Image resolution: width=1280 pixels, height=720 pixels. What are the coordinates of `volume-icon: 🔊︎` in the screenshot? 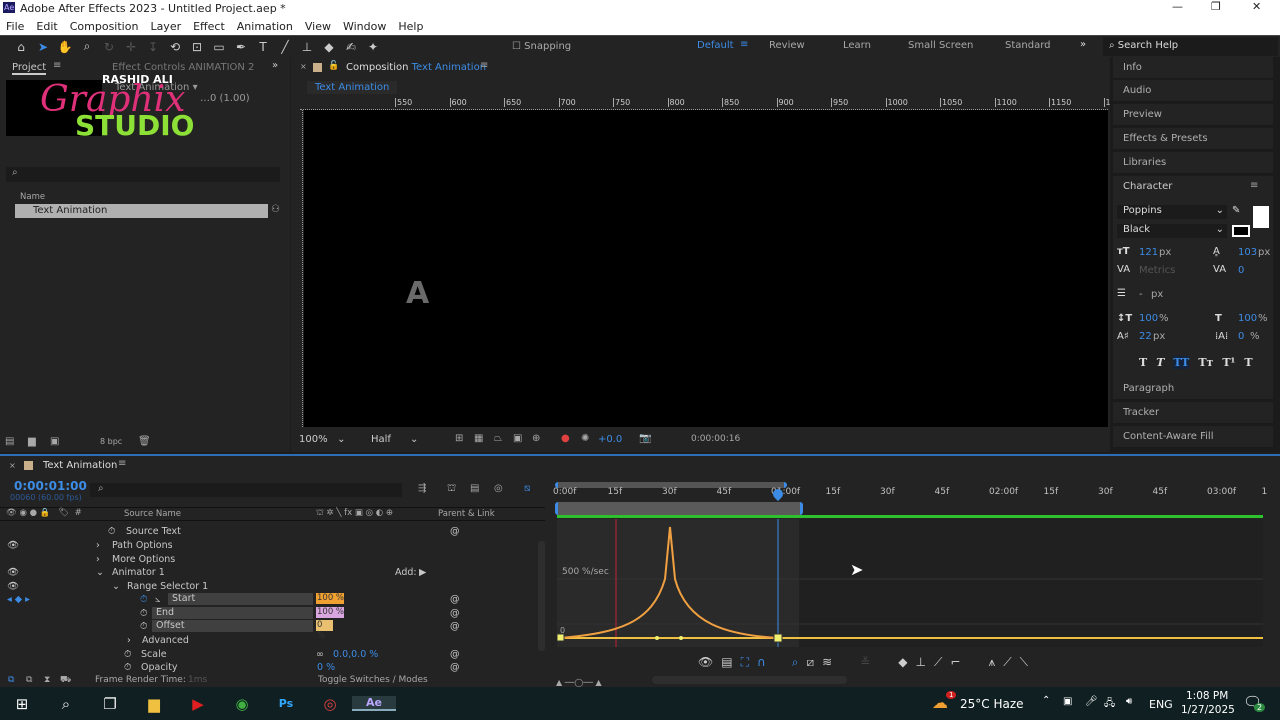 It's located at (1129, 701).